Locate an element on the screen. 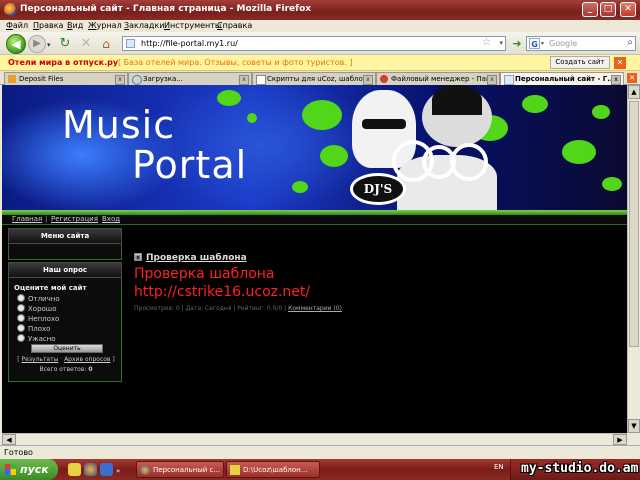 The image size is (640, 480). poll-option: Неплохо is located at coordinates (38, 318).